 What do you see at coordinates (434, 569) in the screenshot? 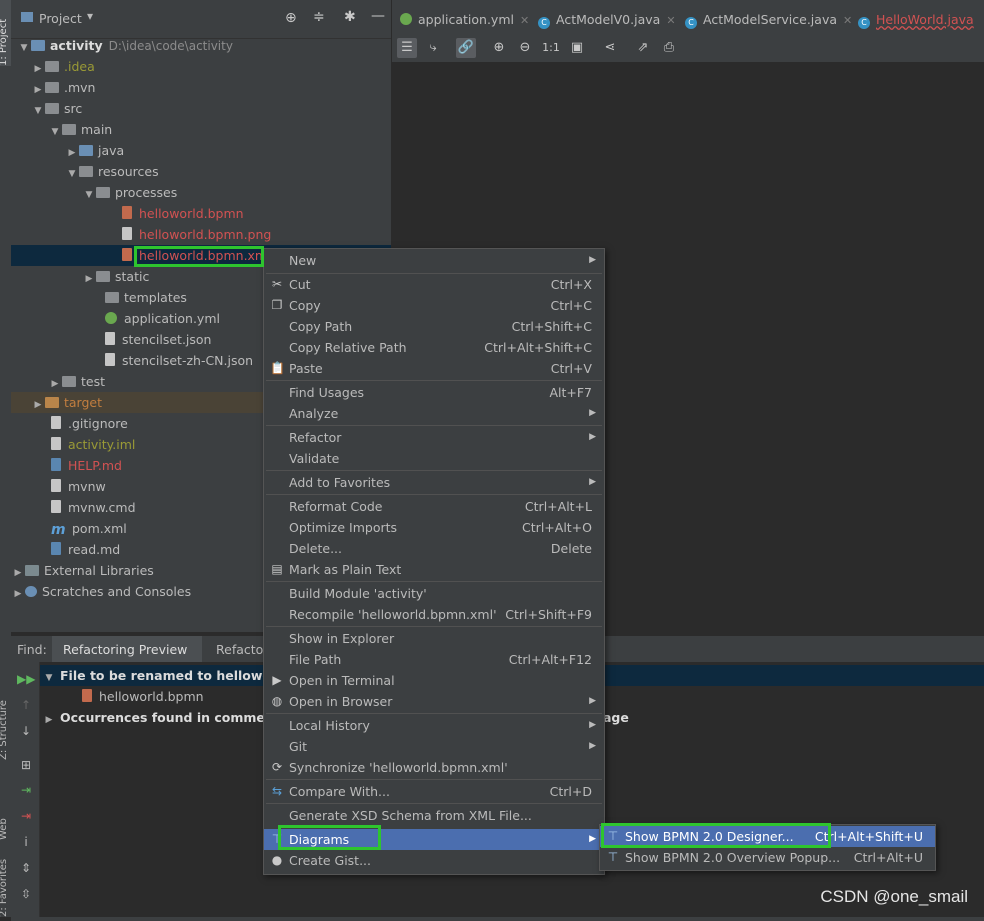
I see `menu-item-mark-plain-text: ▤ Mark as Plain Text` at bounding box center [434, 569].